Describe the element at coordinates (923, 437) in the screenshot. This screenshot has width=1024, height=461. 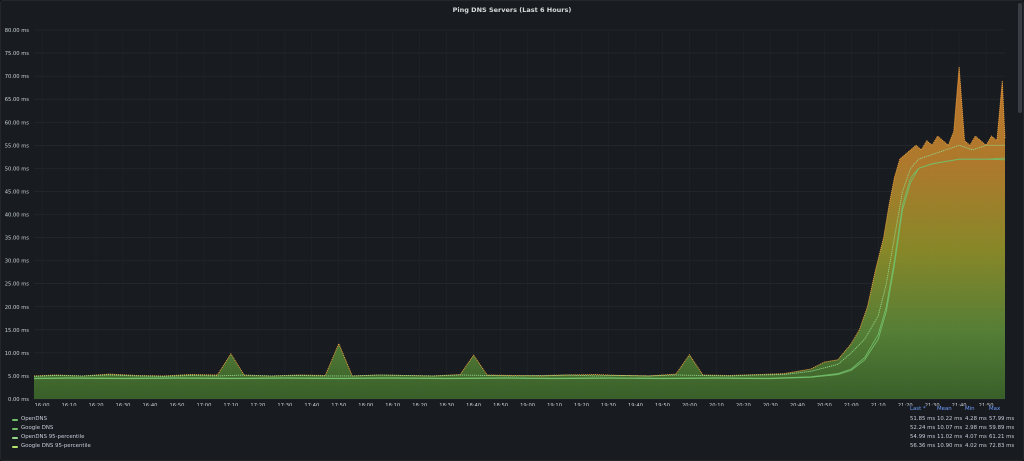
I see `legend-last-value: 54.99 ms` at that location.